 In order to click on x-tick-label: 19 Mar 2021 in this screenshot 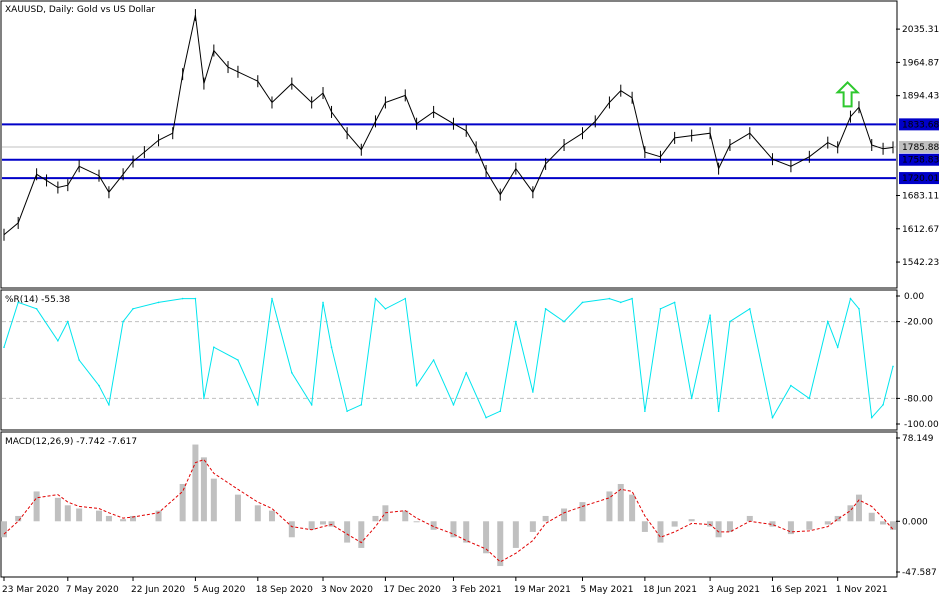, I will do `click(542, 590)`.